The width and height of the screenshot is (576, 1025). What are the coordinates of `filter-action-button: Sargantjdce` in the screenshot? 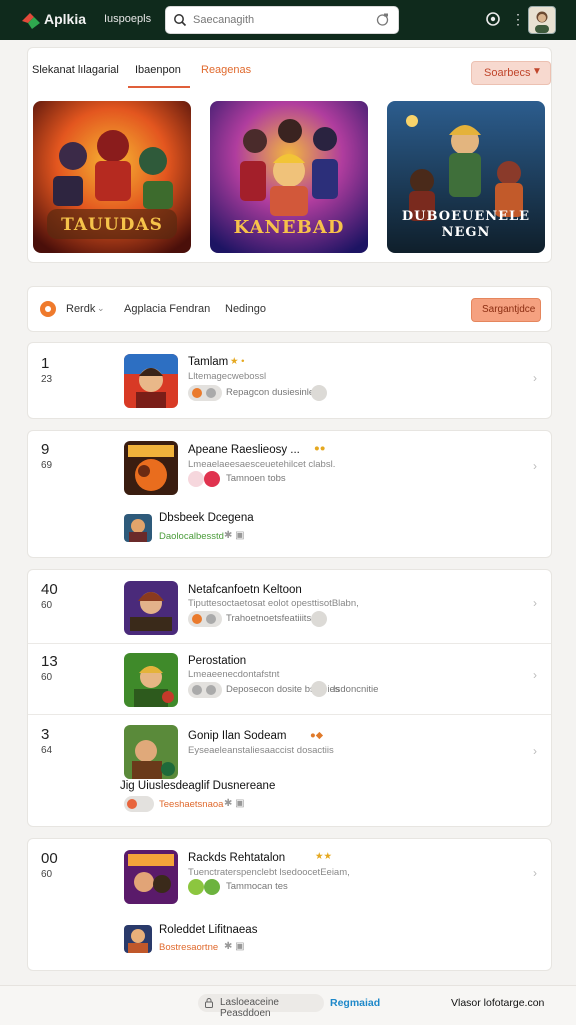 It's located at (506, 310).